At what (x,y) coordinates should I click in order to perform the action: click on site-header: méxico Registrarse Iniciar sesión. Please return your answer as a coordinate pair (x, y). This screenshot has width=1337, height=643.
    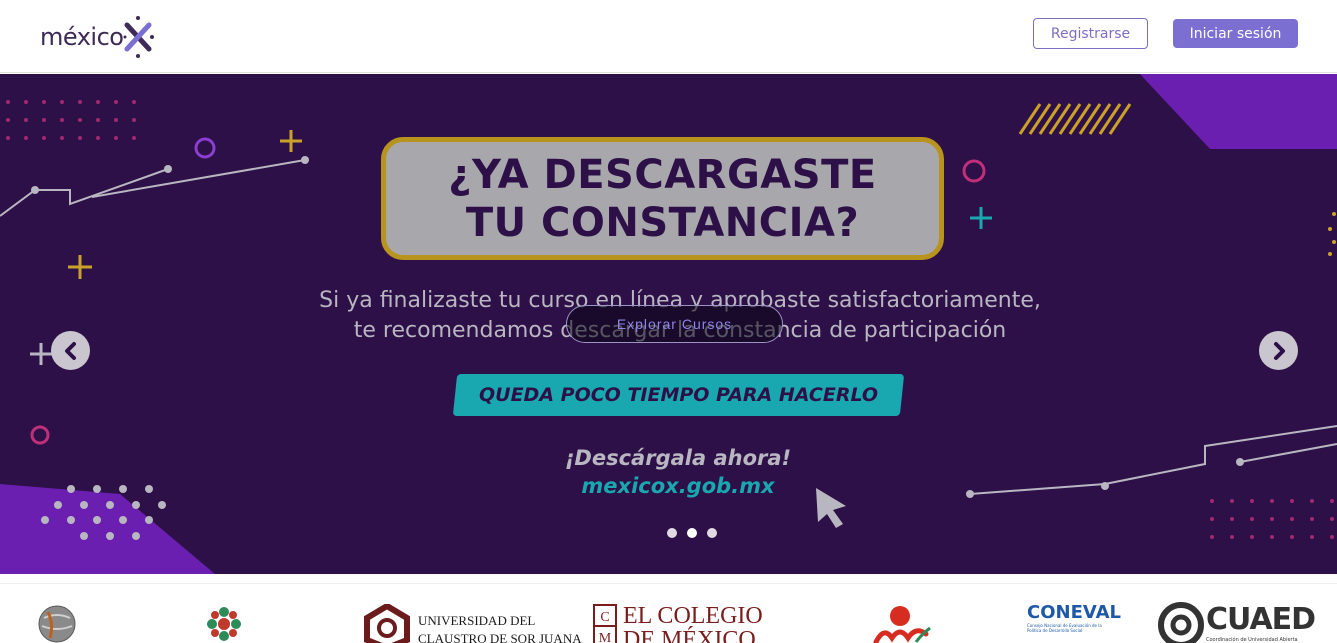
    Looking at the image, I should click on (668, 36).